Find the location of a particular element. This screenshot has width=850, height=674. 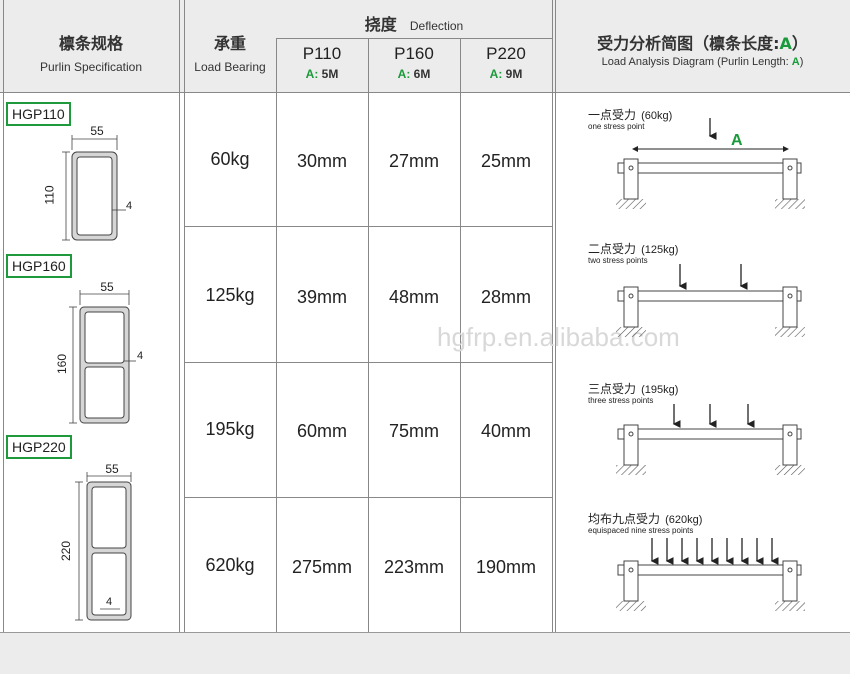

footer-band is located at coordinates (425, 653).